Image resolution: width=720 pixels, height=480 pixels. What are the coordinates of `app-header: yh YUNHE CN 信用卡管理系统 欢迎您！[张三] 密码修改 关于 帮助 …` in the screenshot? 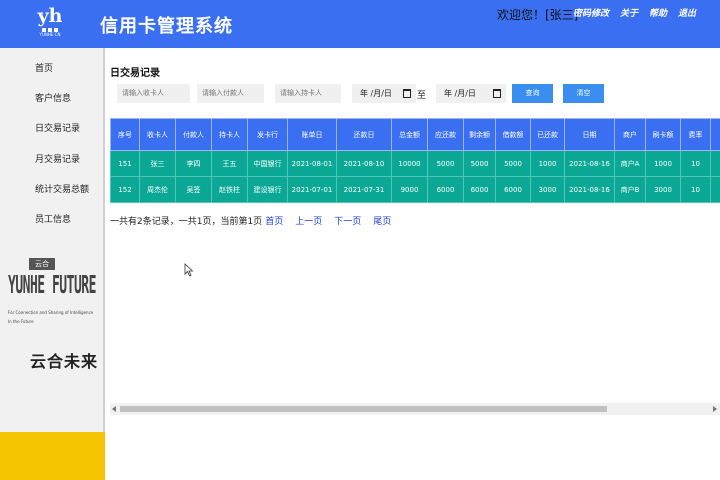 It's located at (360, 24).